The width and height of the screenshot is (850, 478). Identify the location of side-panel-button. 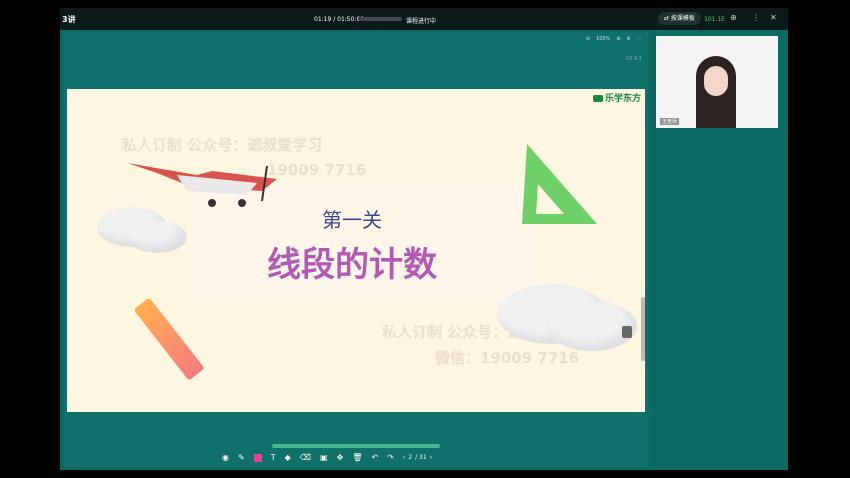
(627, 332).